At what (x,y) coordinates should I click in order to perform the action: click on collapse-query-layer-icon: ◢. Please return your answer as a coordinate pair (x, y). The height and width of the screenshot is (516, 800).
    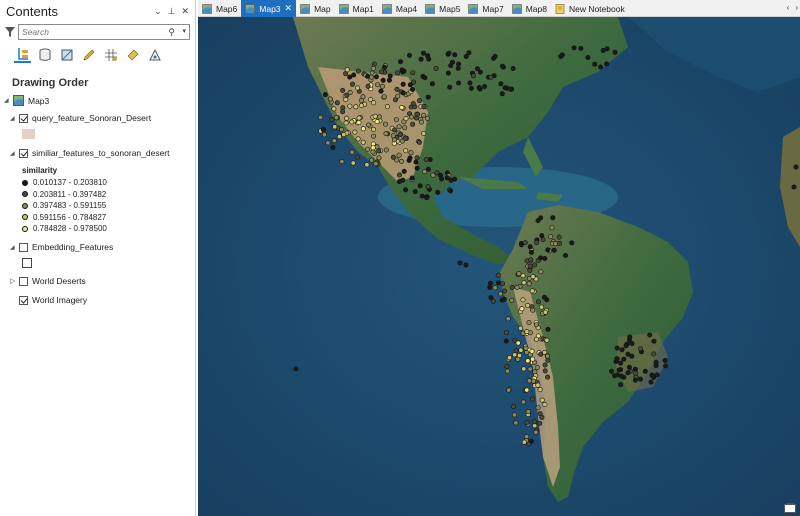
    Looking at the image, I should click on (13, 118).